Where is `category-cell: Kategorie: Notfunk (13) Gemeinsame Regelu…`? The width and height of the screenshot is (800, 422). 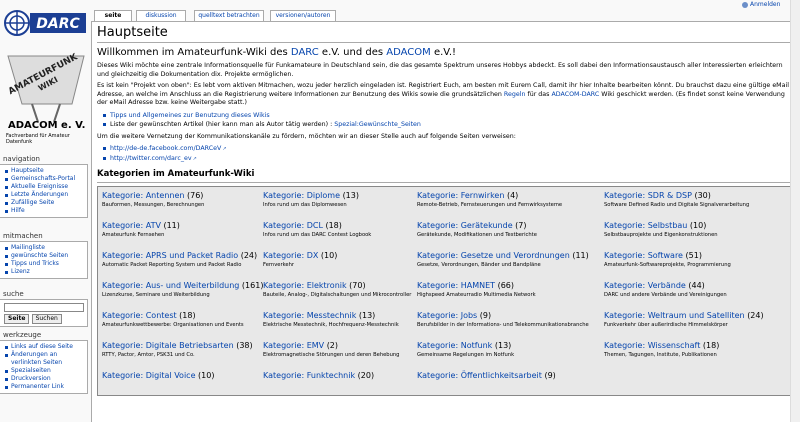 category-cell: Kategorie: Notfunk (13) Gemeinsame Regelu… is located at coordinates (510, 356).